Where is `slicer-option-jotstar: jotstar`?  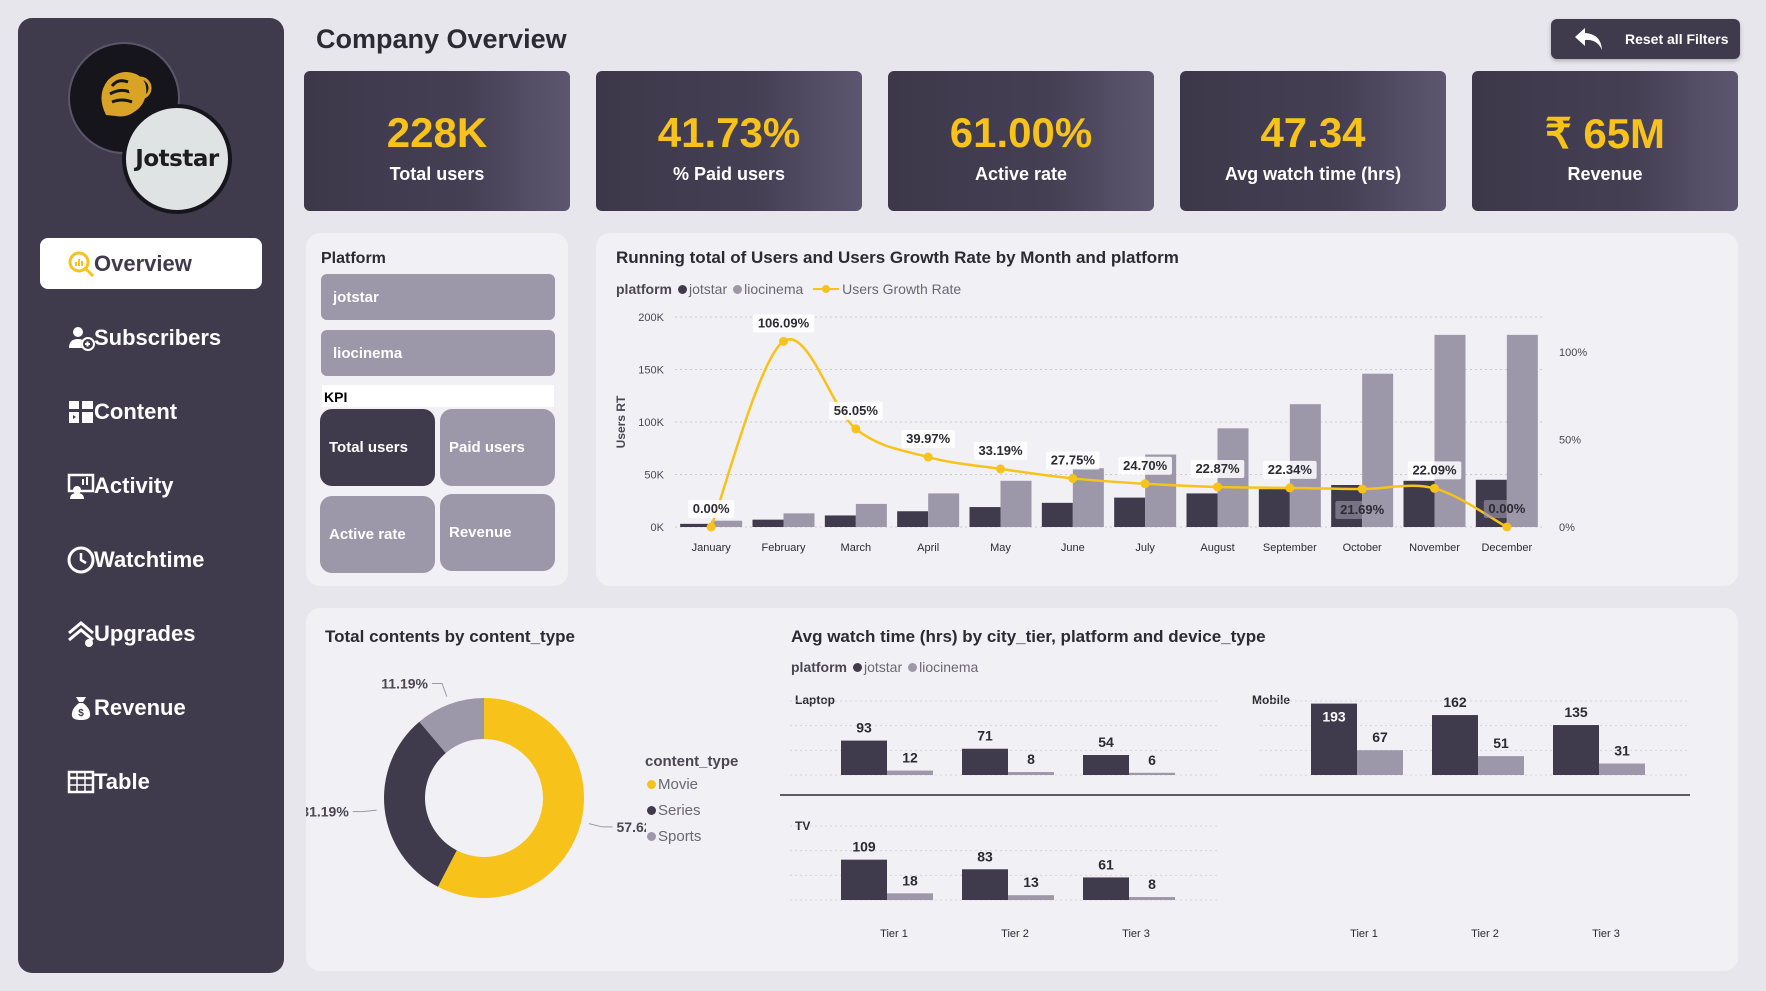
slicer-option-jotstar: jotstar is located at coordinates (438, 297).